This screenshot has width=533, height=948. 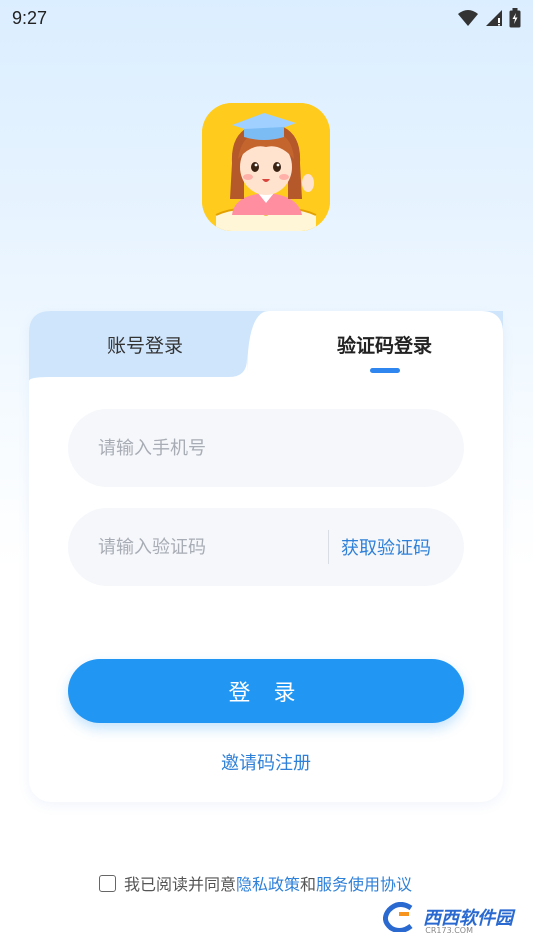 What do you see at coordinates (328, 547) in the screenshot?
I see `field-divider` at bounding box center [328, 547].